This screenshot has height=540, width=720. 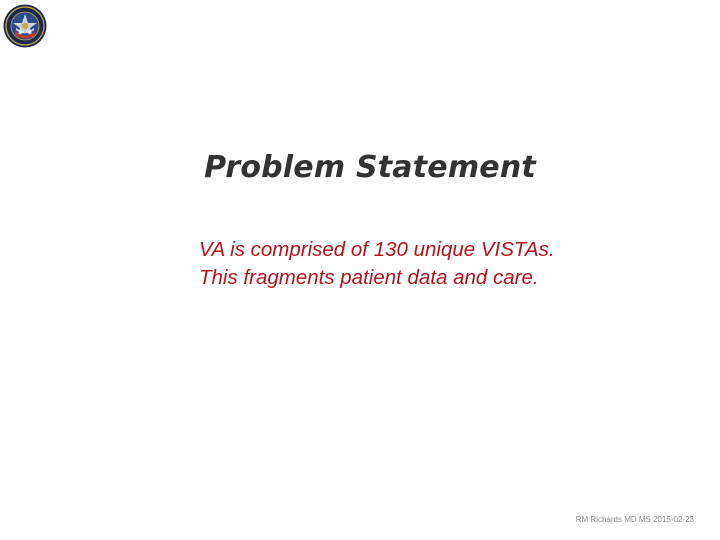 I want to click on slide-title: Problem Statement, so click(x=370, y=167).